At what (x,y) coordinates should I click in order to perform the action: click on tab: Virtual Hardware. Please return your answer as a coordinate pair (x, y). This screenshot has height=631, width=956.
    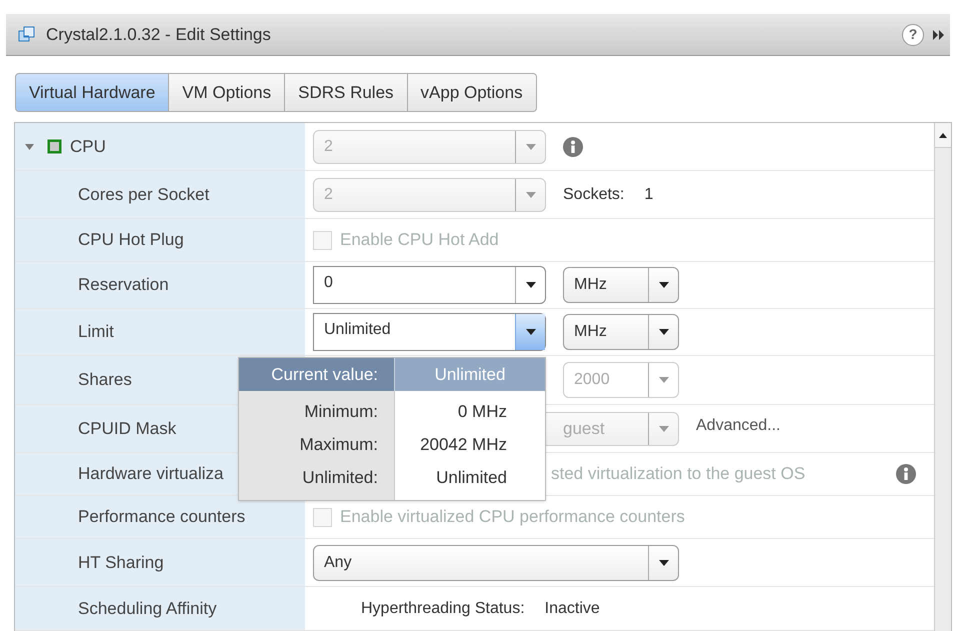
    Looking at the image, I should click on (92, 92).